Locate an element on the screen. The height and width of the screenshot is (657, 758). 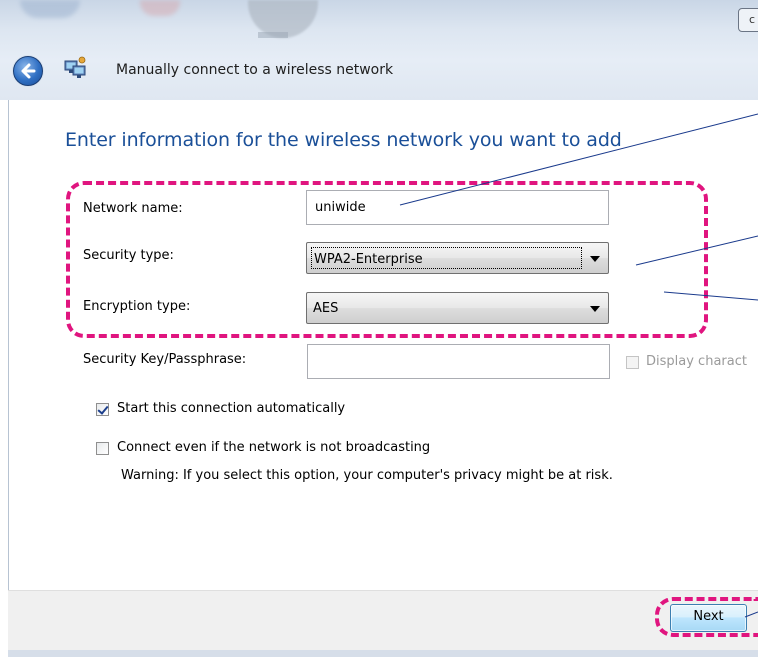
annotation-line-network-name is located at coordinates (578, 159).